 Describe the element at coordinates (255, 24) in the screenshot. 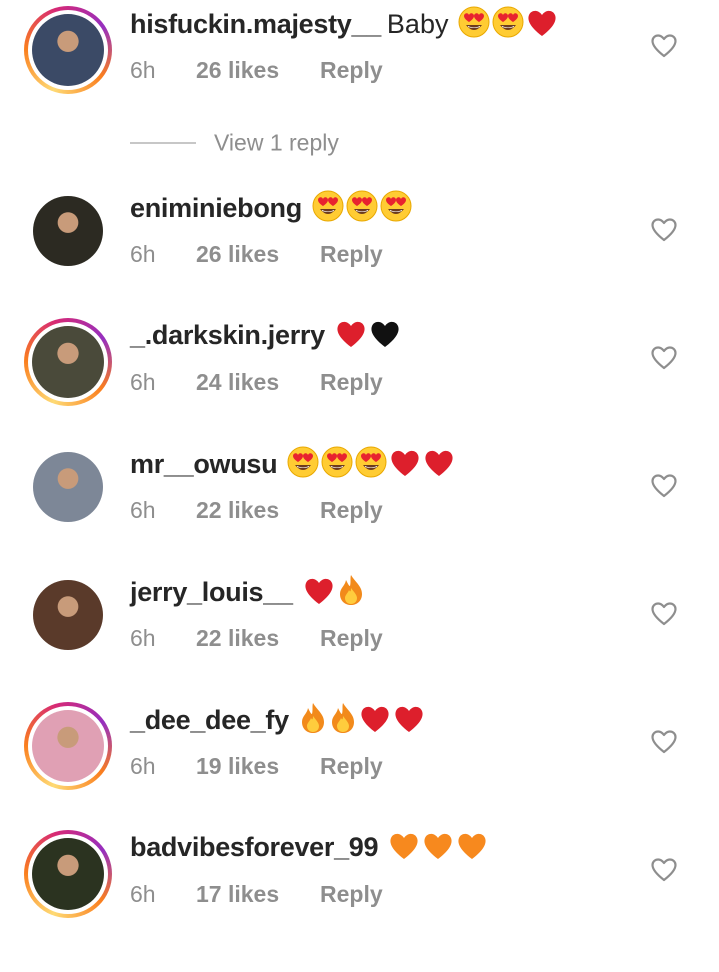

I see `comment-username: hisfuckin.majesty__` at that location.